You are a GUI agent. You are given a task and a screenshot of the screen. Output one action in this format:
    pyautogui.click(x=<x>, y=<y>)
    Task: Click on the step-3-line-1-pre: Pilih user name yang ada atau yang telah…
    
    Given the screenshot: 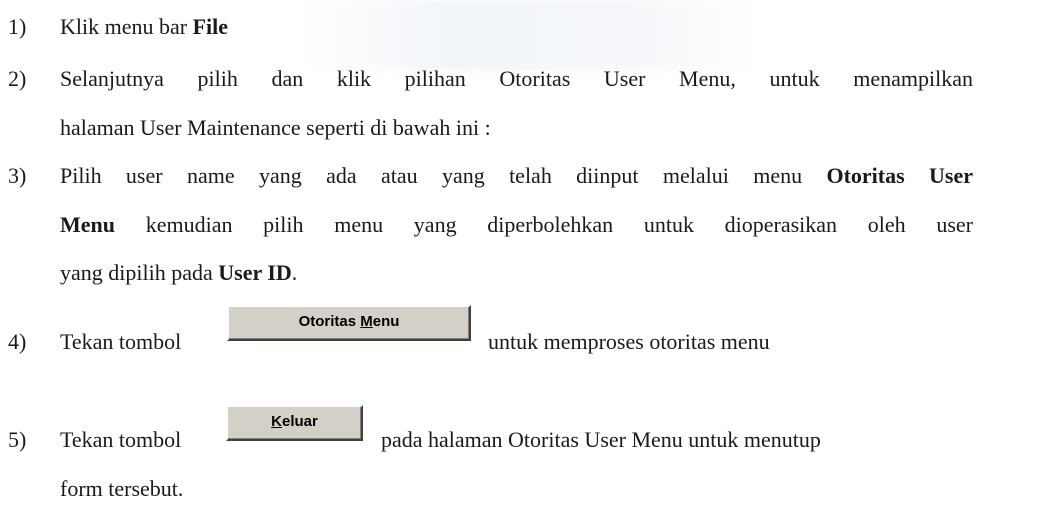 What is the action you would take?
    pyautogui.click(x=443, y=175)
    